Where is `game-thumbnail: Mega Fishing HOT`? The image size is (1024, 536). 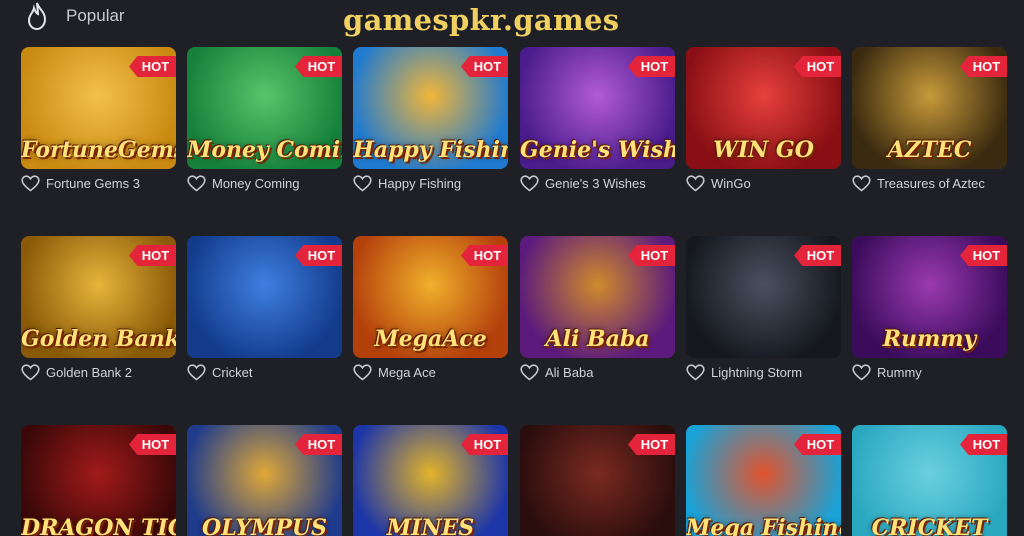
game-thumbnail: Mega Fishing HOT is located at coordinates (763, 480).